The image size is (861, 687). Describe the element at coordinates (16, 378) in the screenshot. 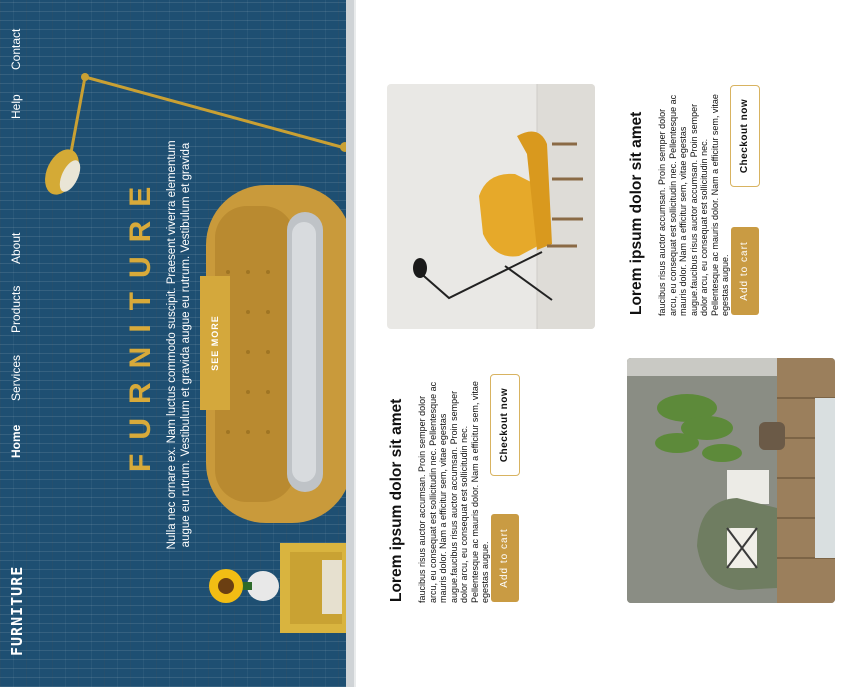

I see `nav-services: Services` at that location.